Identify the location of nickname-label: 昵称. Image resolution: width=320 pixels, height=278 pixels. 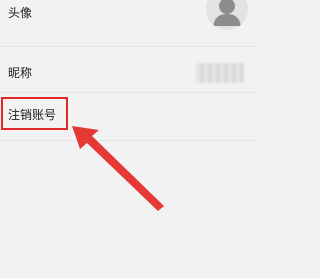
(20, 73).